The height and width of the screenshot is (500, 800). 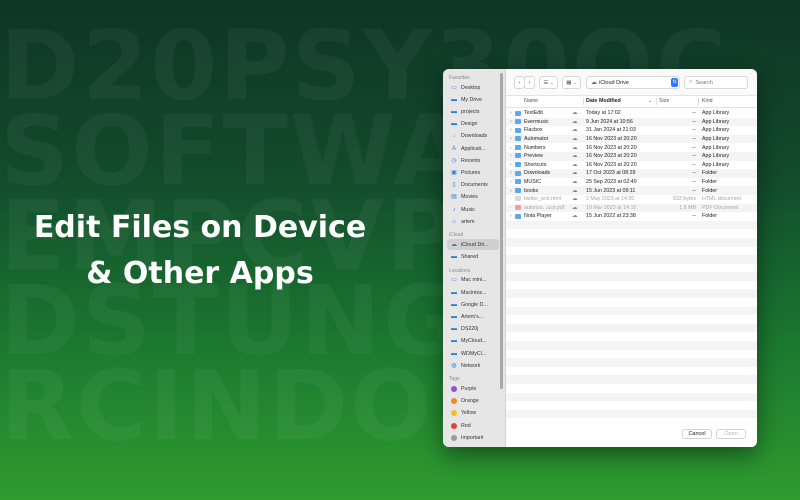 What do you see at coordinates (473, 136) in the screenshot?
I see `sidebar-item-downloads: ↓ Downloads` at bounding box center [473, 136].